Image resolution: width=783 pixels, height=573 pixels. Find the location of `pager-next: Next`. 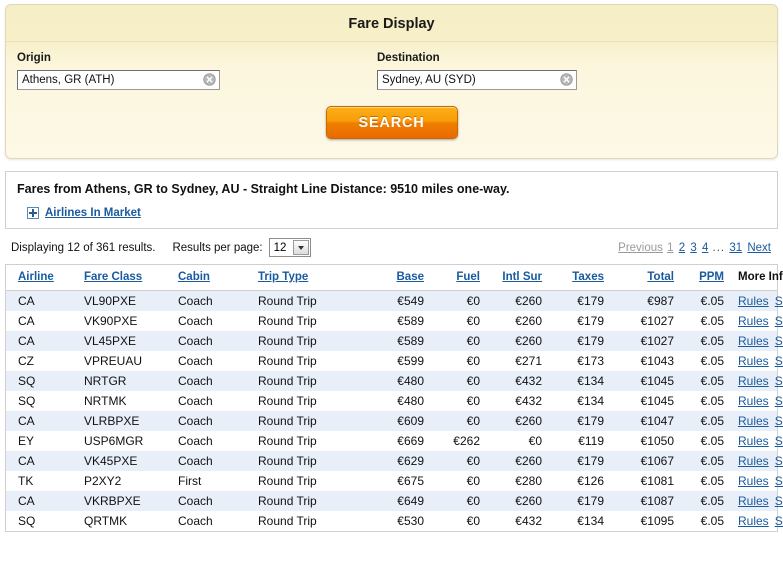

pager-next: Next is located at coordinates (759, 248).